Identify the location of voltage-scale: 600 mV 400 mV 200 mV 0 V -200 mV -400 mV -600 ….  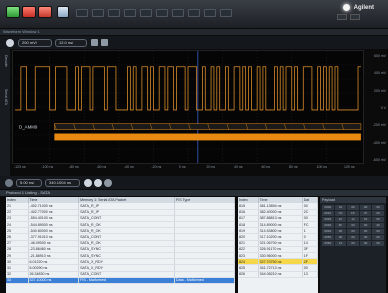
(376, 107).